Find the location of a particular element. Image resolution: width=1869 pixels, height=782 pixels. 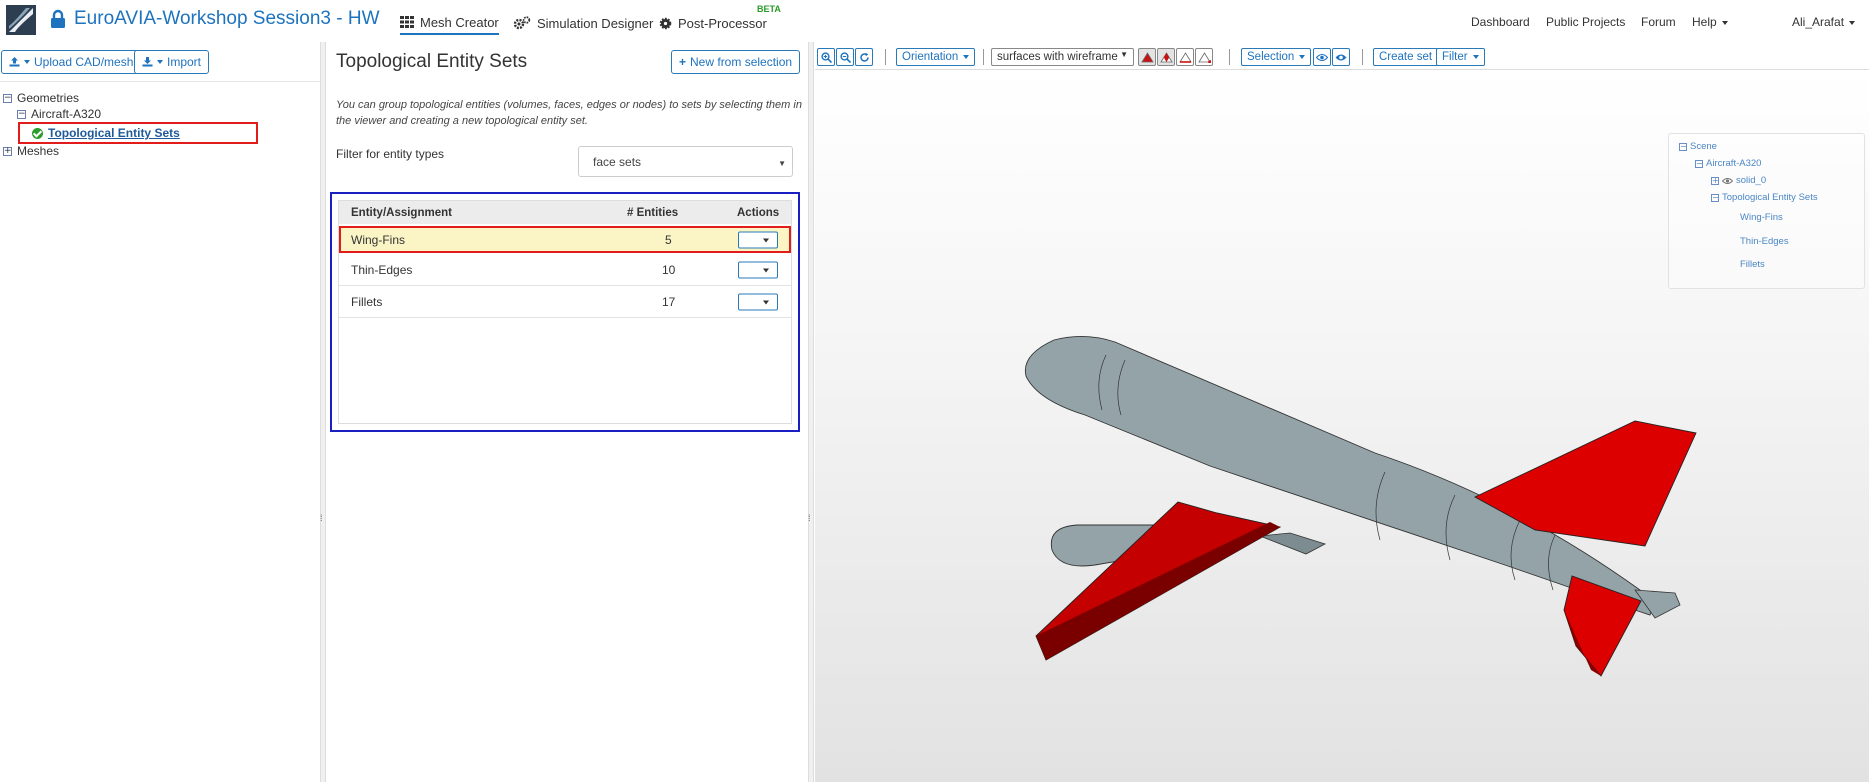

divider is located at coordinates (160, 81).